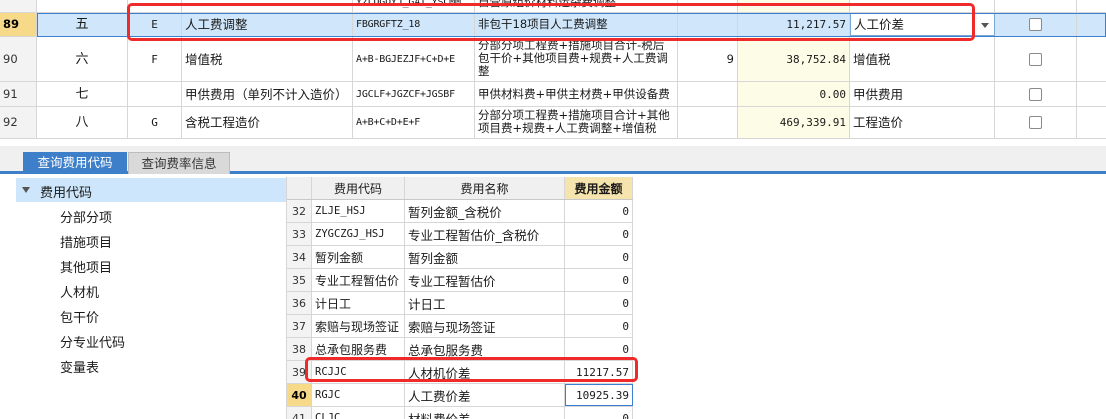 The height and width of the screenshot is (419, 1106). What do you see at coordinates (553, 160) in the screenshot?
I see `bottom-tab-bar: 查询费用代码 查询费率信息` at bounding box center [553, 160].